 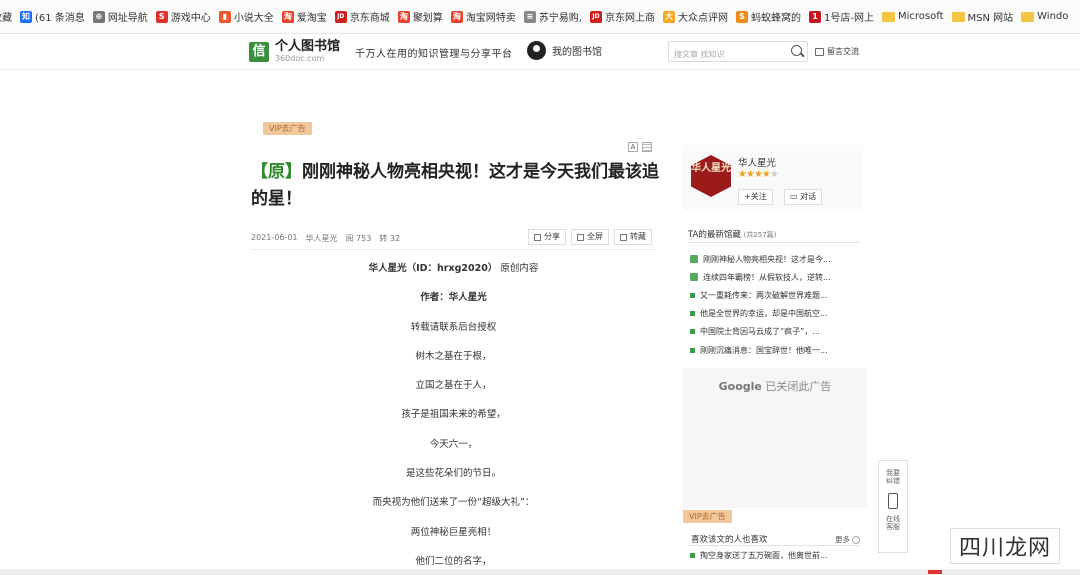 What do you see at coordinates (729, 540) in the screenshot?
I see `related-title: 喜欢该文的人也喜欢` at bounding box center [729, 540].